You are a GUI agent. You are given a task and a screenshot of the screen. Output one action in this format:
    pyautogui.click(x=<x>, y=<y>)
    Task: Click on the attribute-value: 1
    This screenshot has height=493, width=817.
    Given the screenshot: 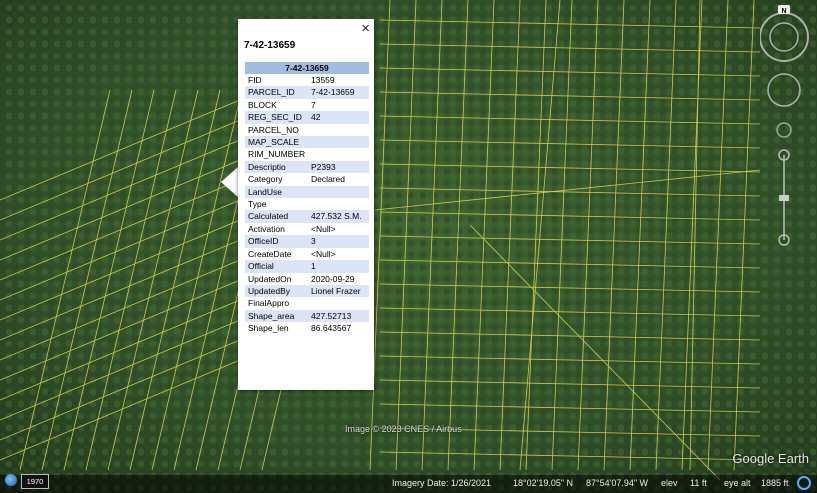 What is the action you would take?
    pyautogui.click(x=313, y=266)
    